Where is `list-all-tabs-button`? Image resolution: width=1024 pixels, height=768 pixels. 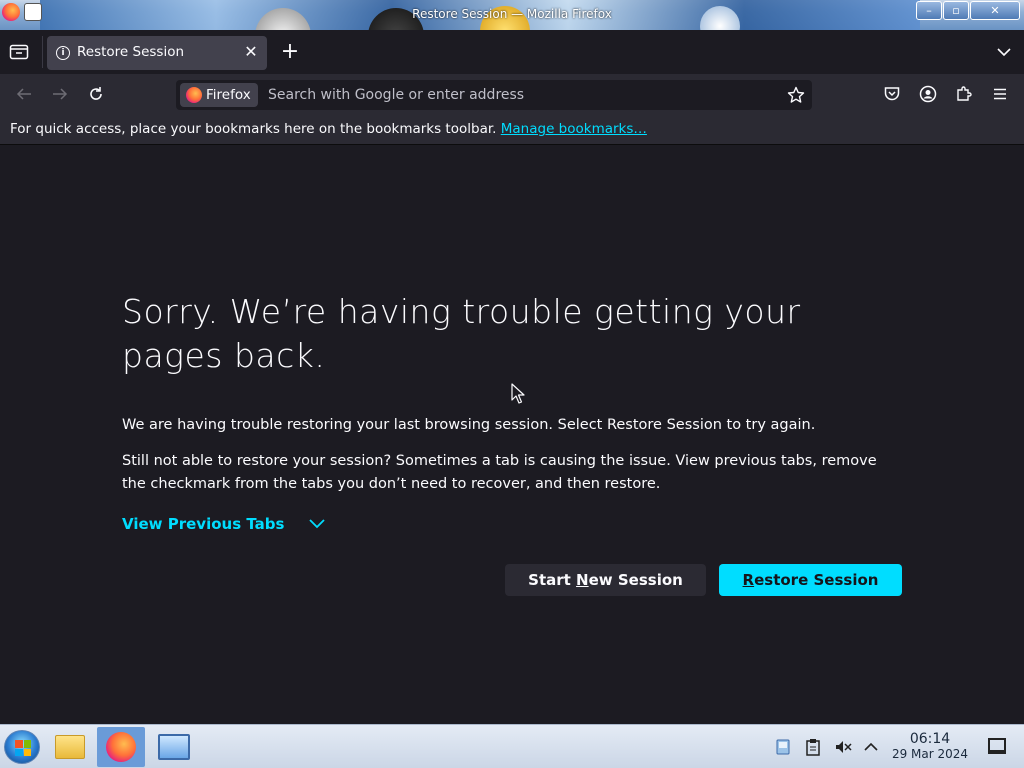 list-all-tabs-button is located at coordinates (1004, 52).